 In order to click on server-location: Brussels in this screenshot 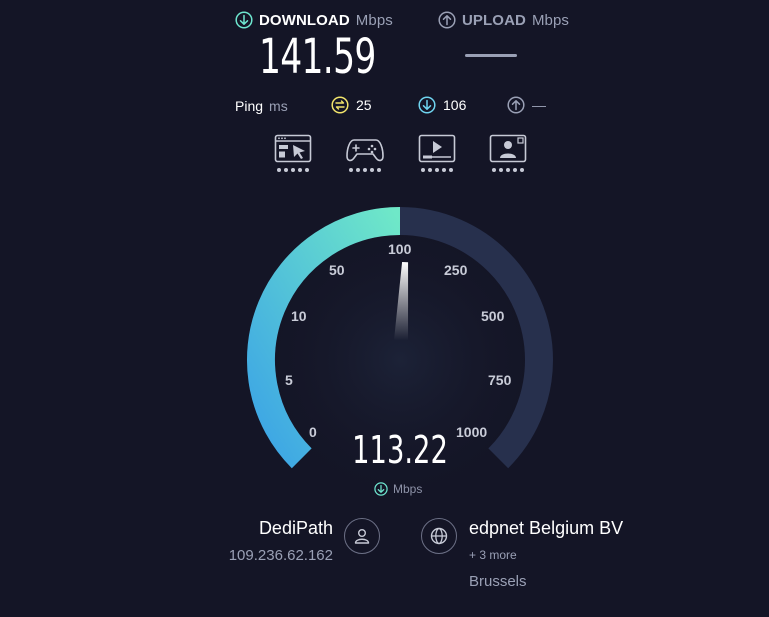, I will do `click(498, 581)`.